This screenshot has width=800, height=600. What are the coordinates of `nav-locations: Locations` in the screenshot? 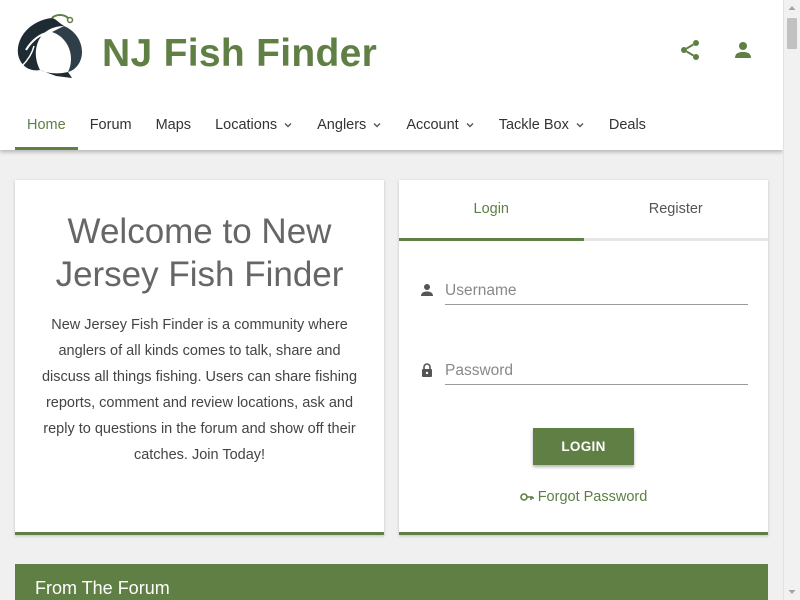 It's located at (254, 125).